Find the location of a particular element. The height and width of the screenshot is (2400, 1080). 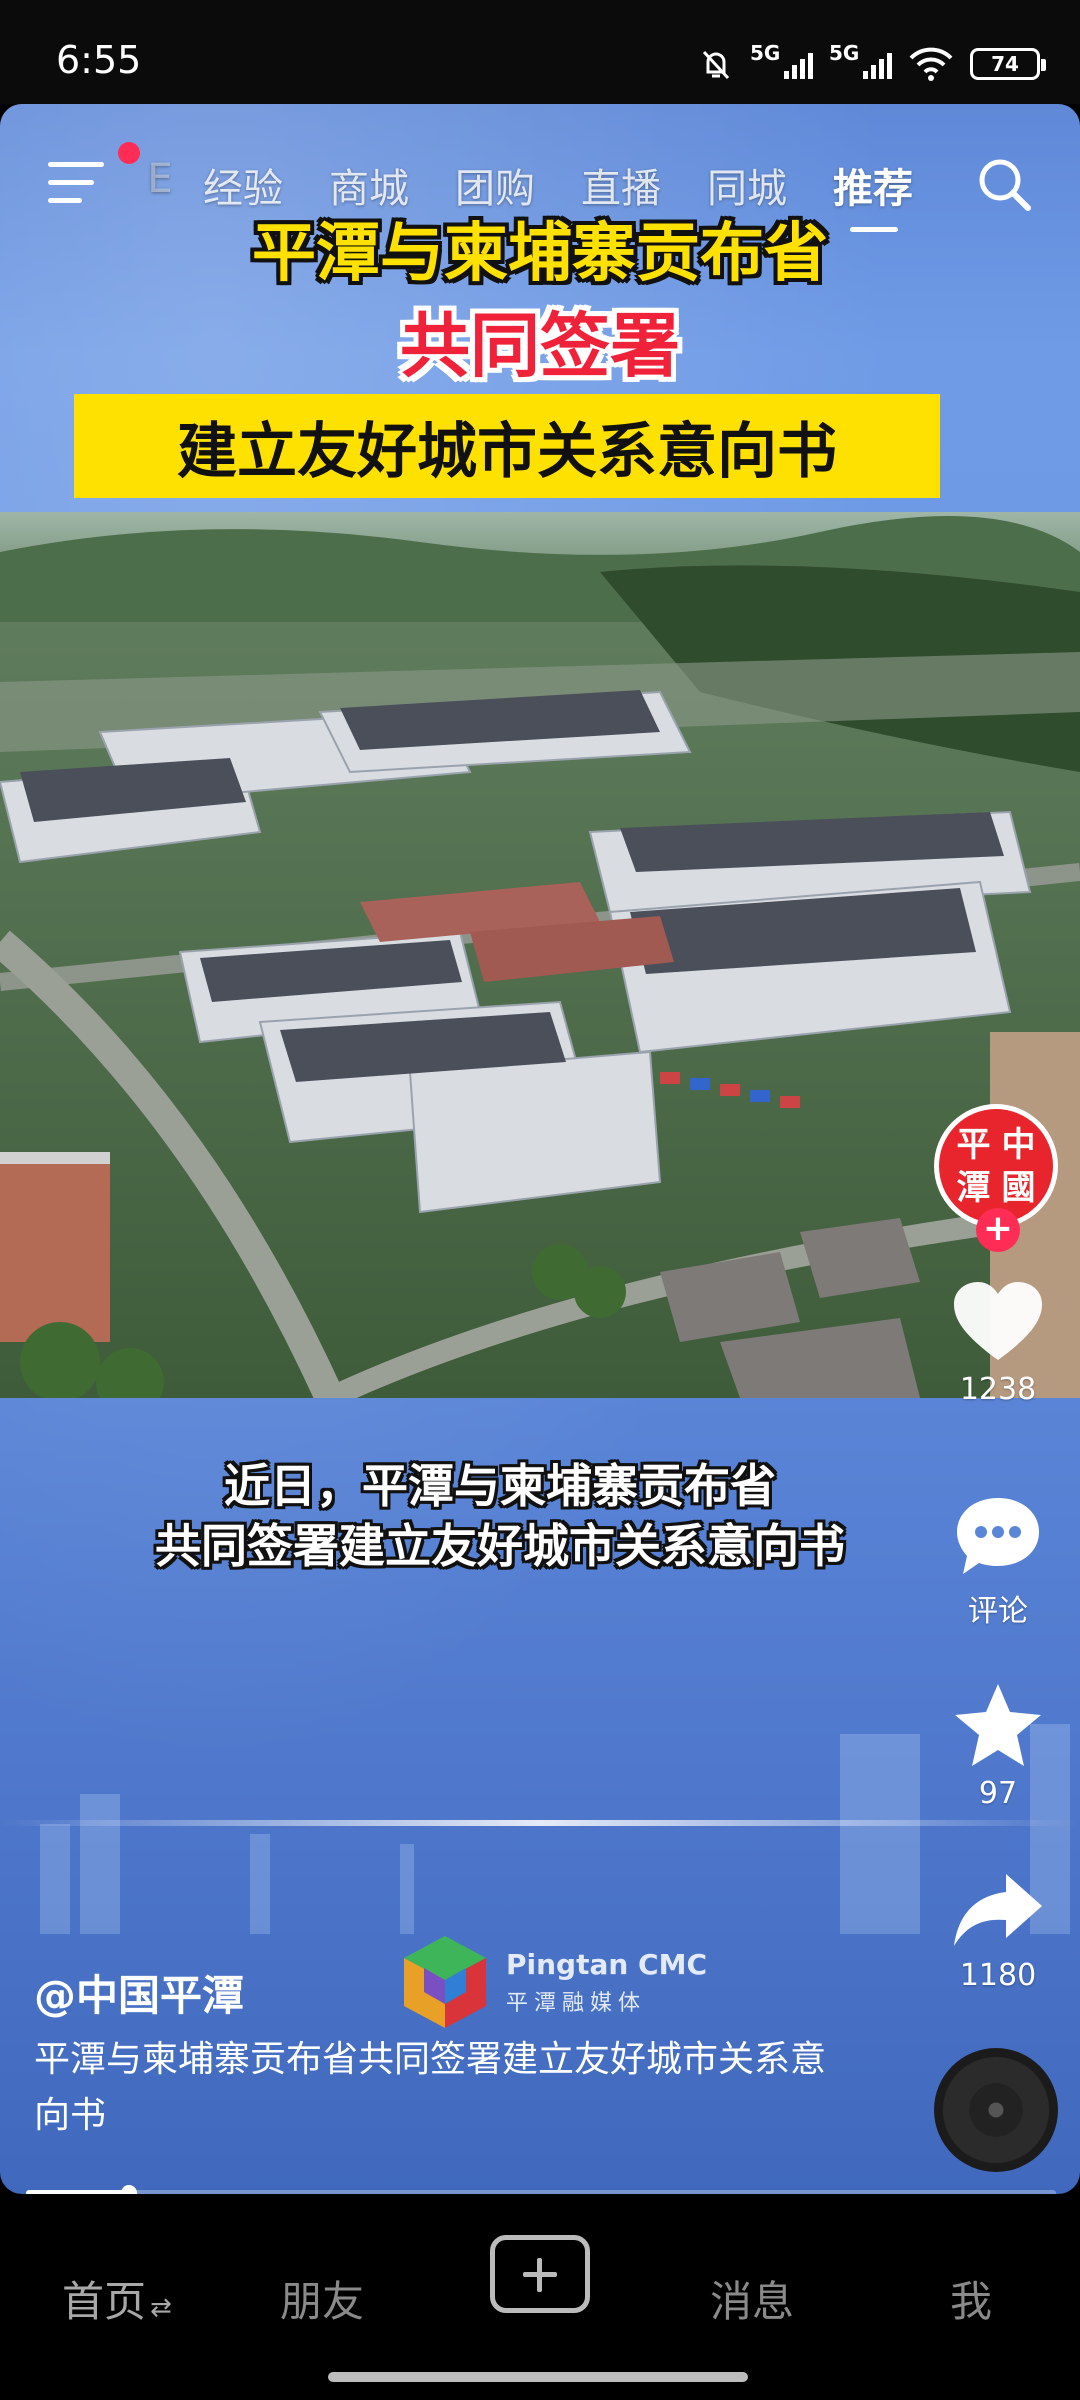

create-post-button is located at coordinates (540, 2274).